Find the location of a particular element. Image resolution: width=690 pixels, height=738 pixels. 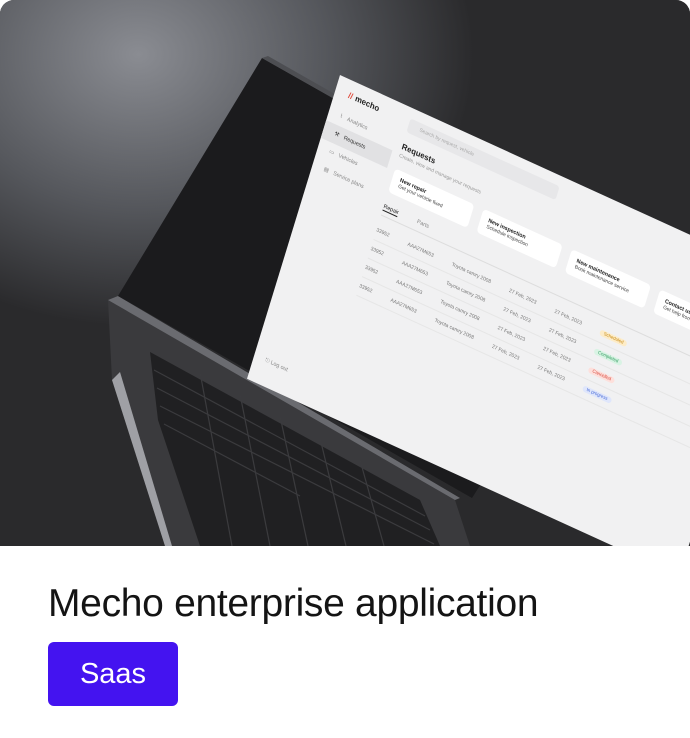

logo-icon: // is located at coordinates (350, 96).